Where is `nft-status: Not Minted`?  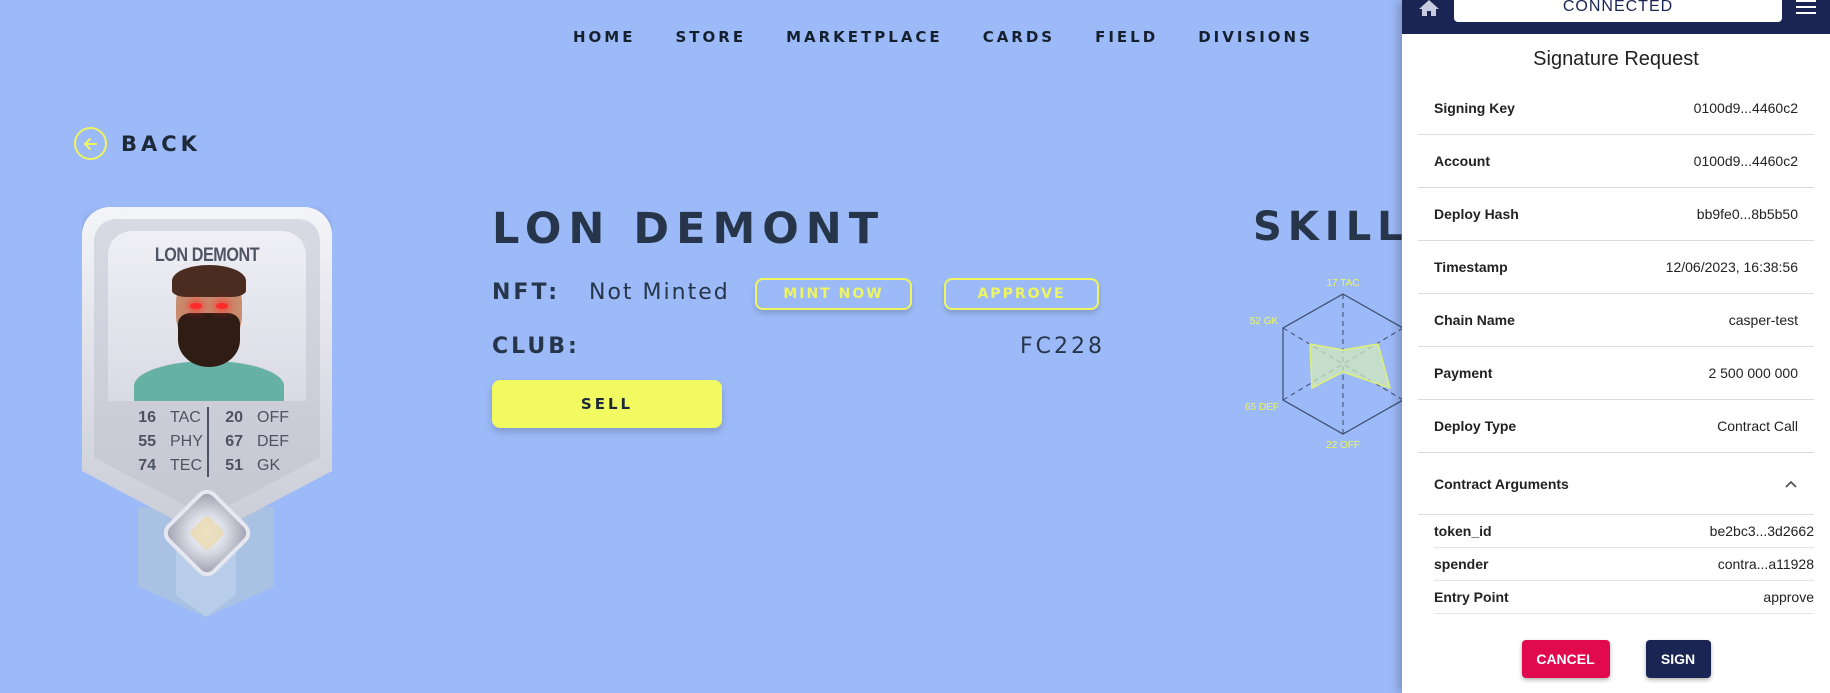
nft-status: Not Minted is located at coordinates (659, 292).